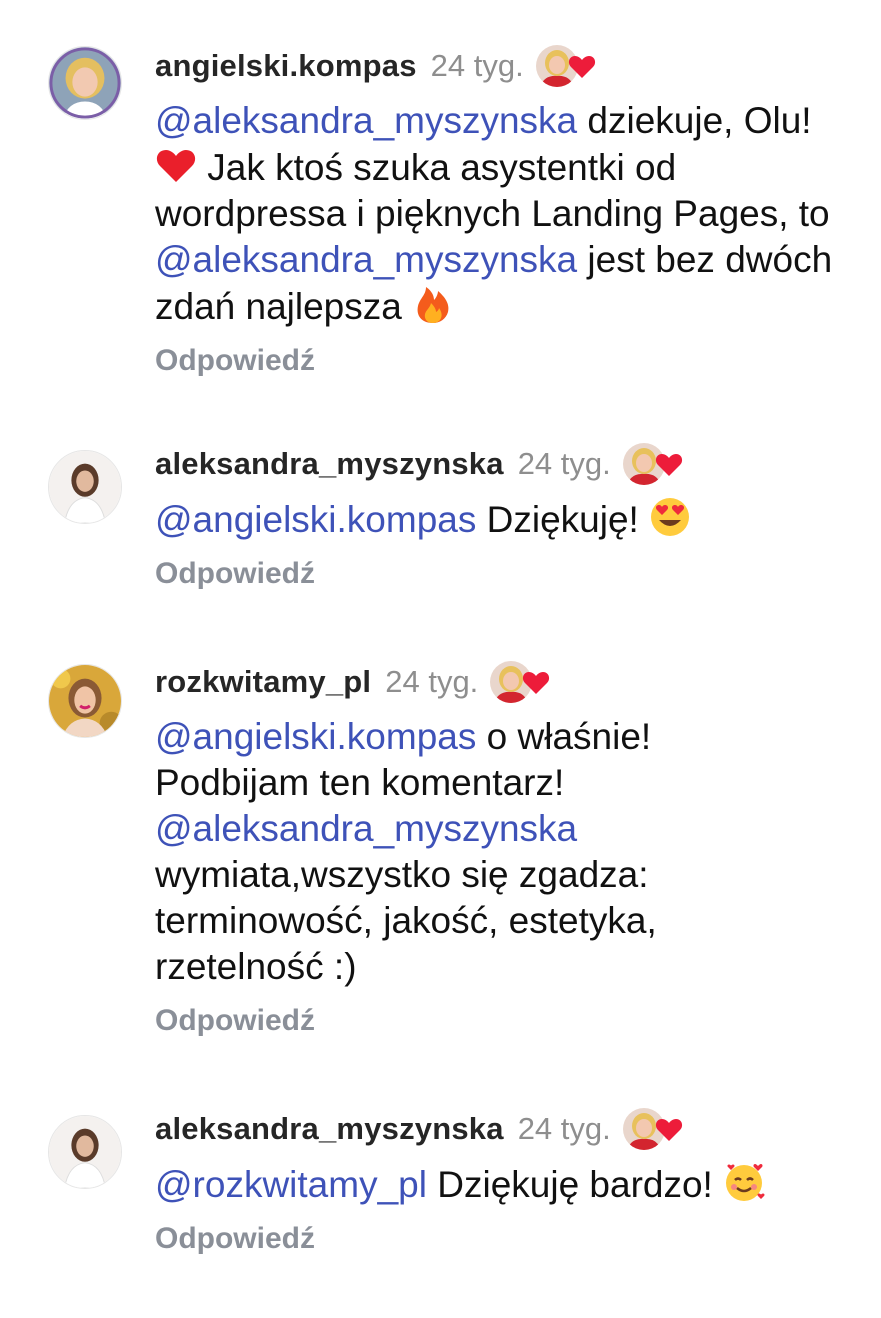 The height and width of the screenshot is (1318, 881). What do you see at coordinates (176, 165) in the screenshot?
I see `red-heart-emoji` at bounding box center [176, 165].